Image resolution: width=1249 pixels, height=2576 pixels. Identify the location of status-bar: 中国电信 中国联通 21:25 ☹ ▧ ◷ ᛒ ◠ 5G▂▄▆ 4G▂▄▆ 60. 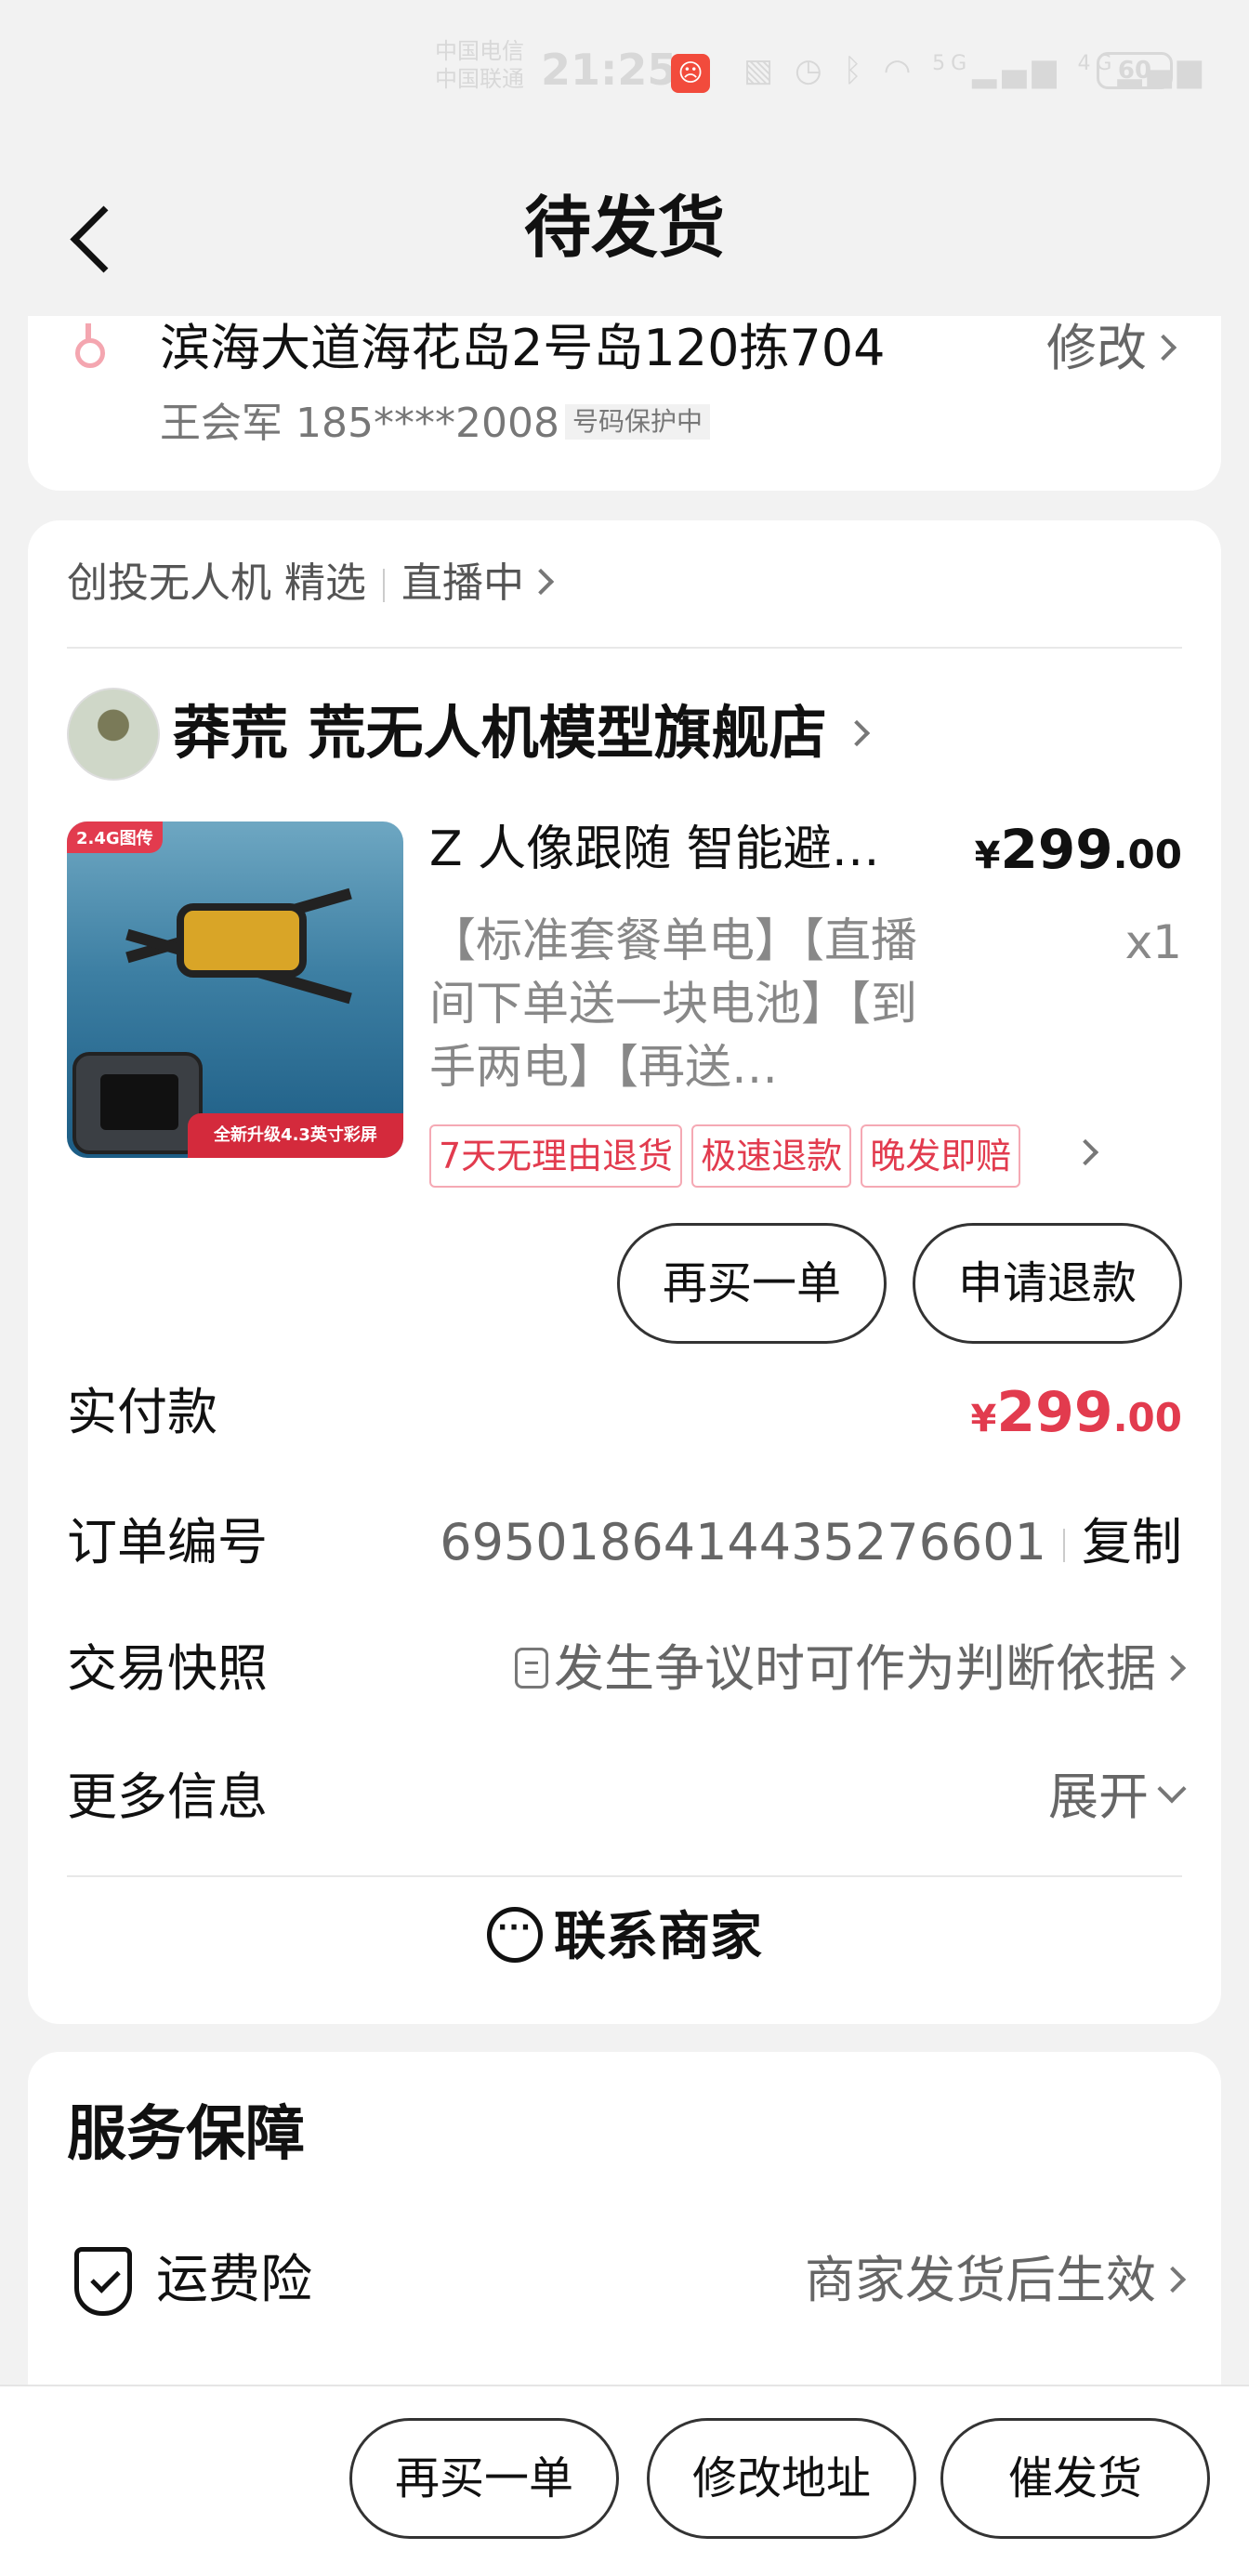
(624, 74).